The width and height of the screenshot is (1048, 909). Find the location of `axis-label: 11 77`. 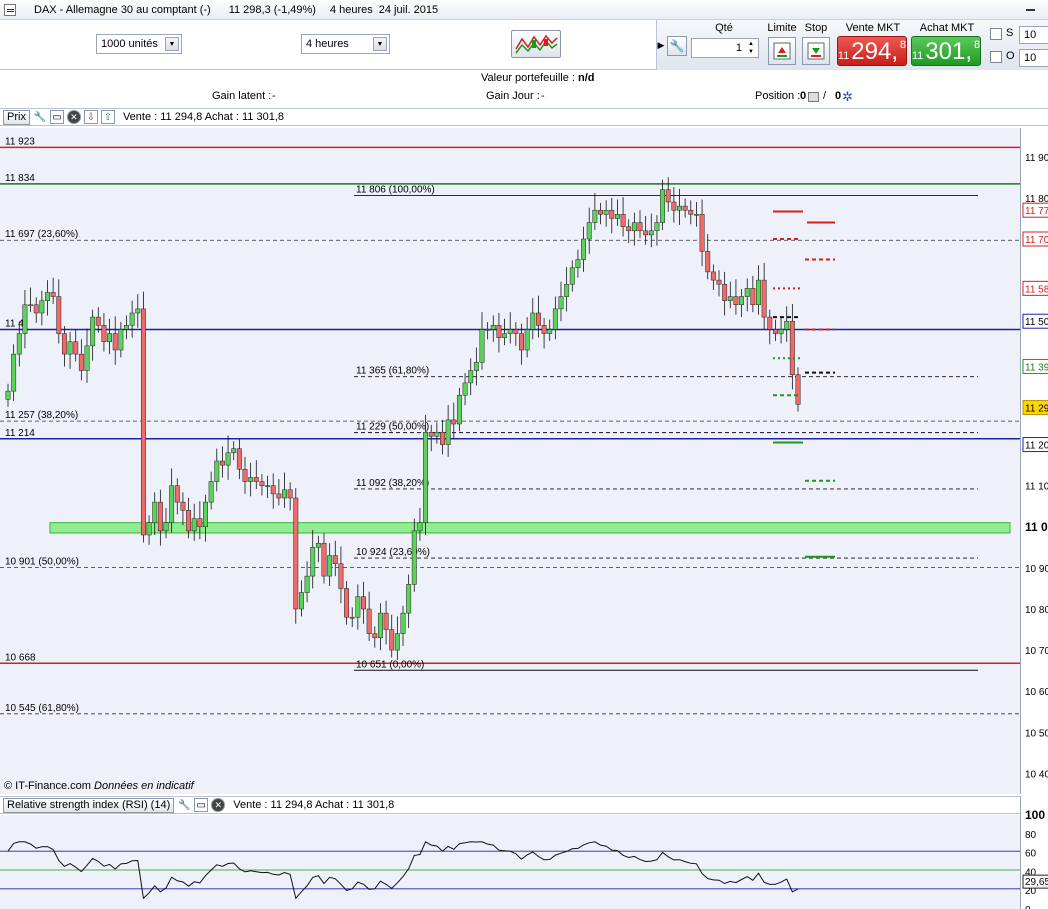

axis-label: 11 77 is located at coordinates (1036, 211).